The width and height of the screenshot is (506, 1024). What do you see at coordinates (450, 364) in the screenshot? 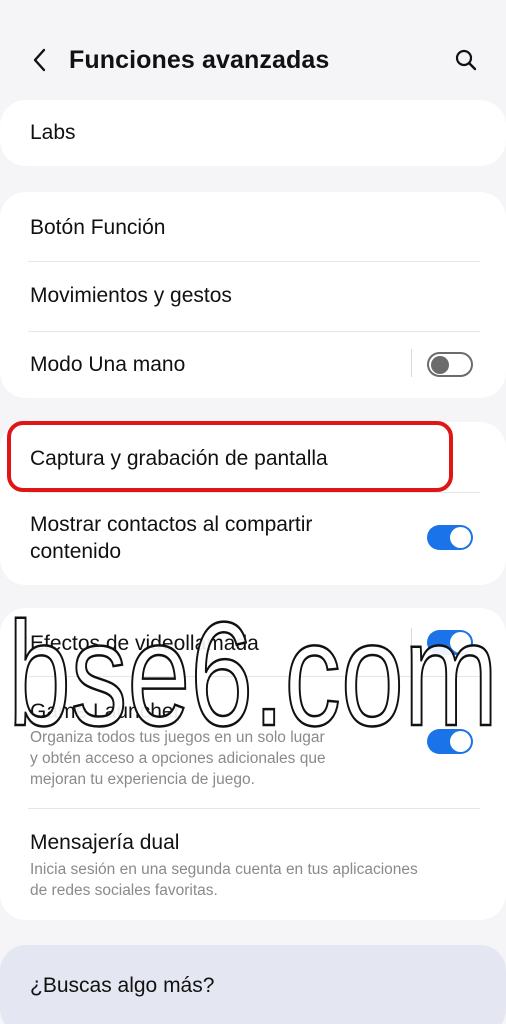
I see `modo-una-mano-toggle` at bounding box center [450, 364].